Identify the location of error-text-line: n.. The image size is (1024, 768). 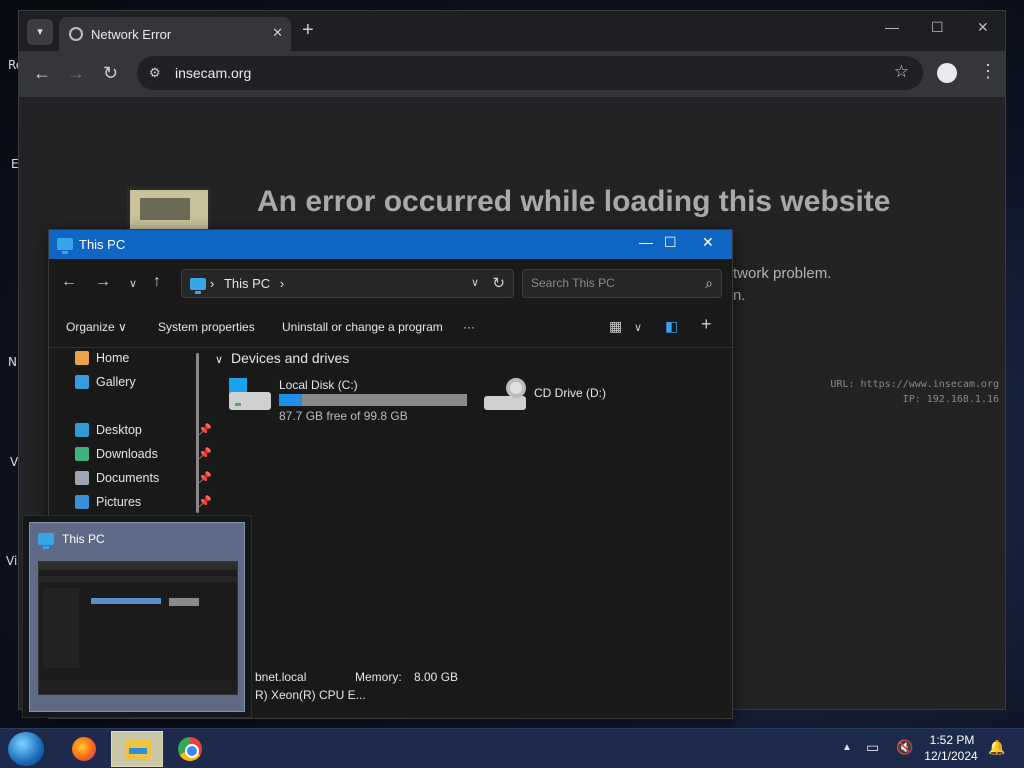
(739, 295).